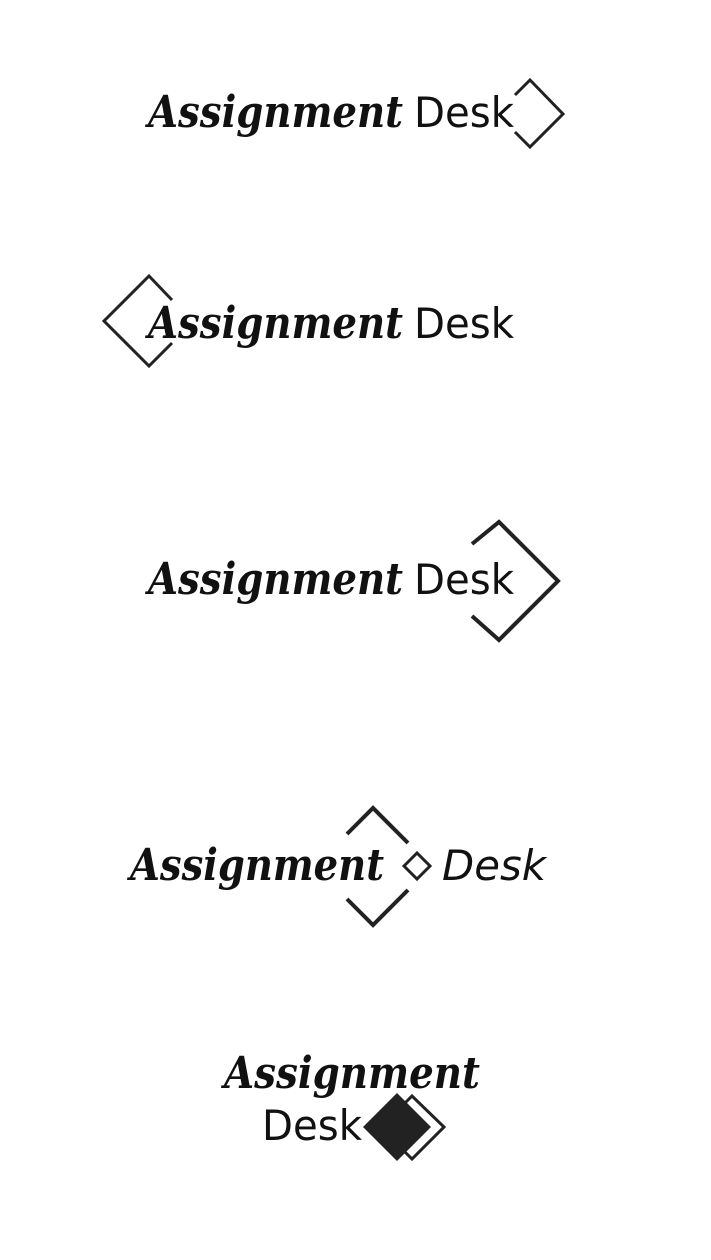 The image size is (711, 1260). Describe the element at coordinates (350, 1073) in the screenshot. I see `logo-5-word-assignment: Assignment` at that location.